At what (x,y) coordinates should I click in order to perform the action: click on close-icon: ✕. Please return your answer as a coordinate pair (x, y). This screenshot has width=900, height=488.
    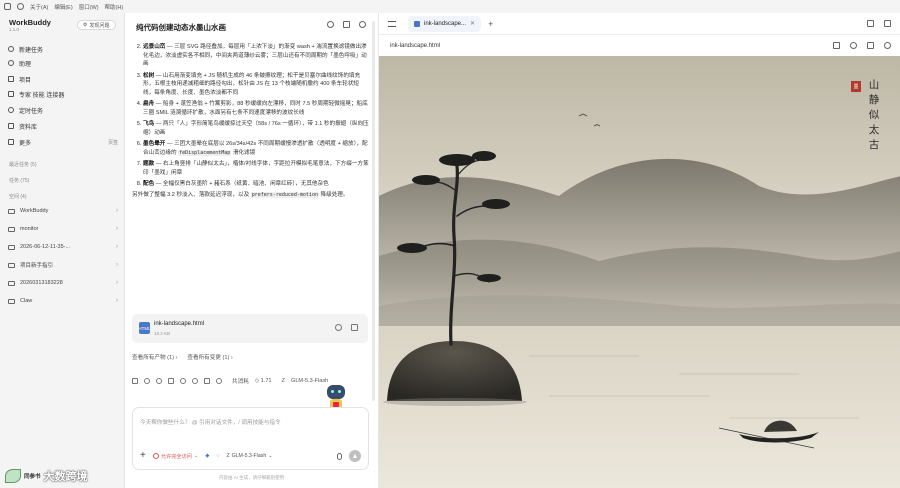
    Looking at the image, I should click on (472, 23).